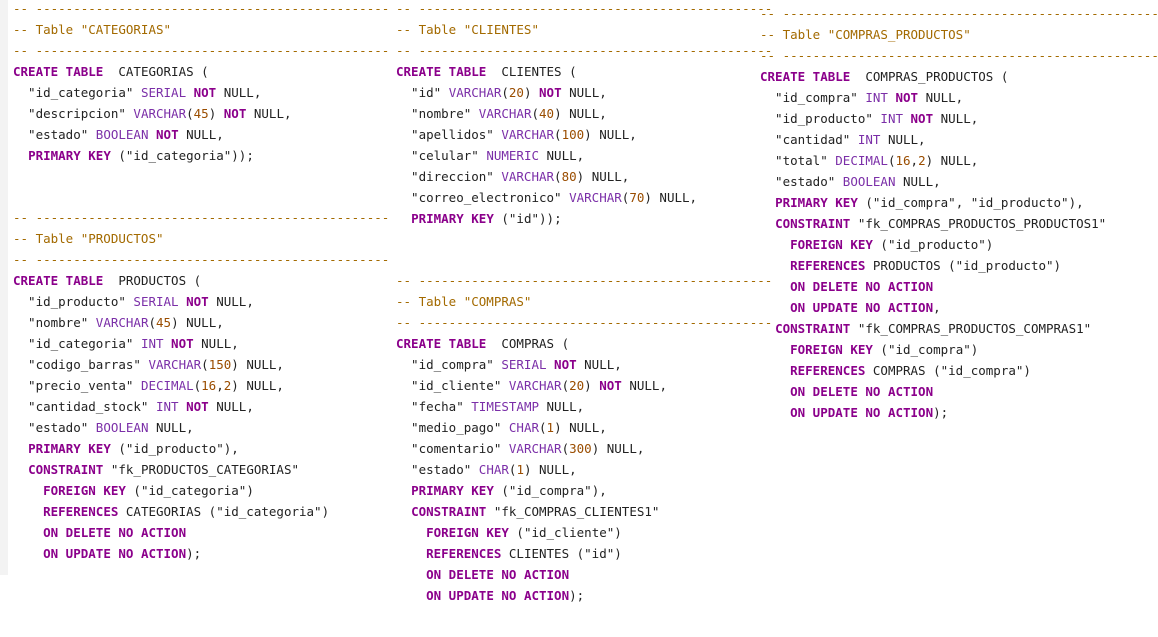  I want to click on code-text: ), so click(531, 92).